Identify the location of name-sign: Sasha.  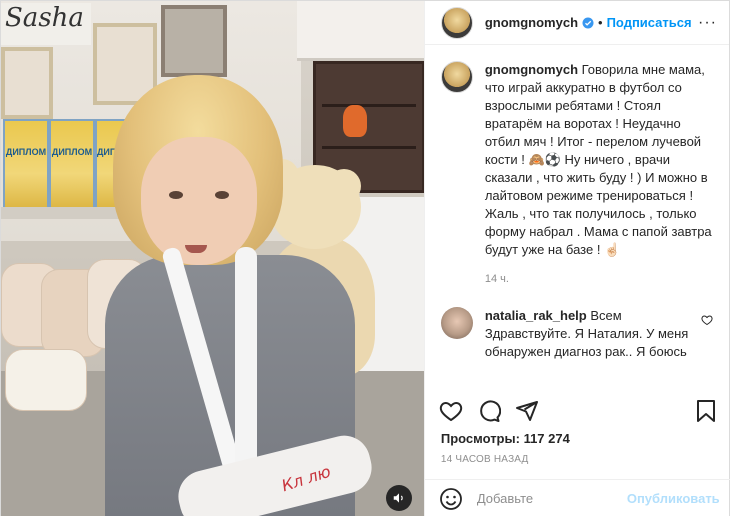
(46, 24).